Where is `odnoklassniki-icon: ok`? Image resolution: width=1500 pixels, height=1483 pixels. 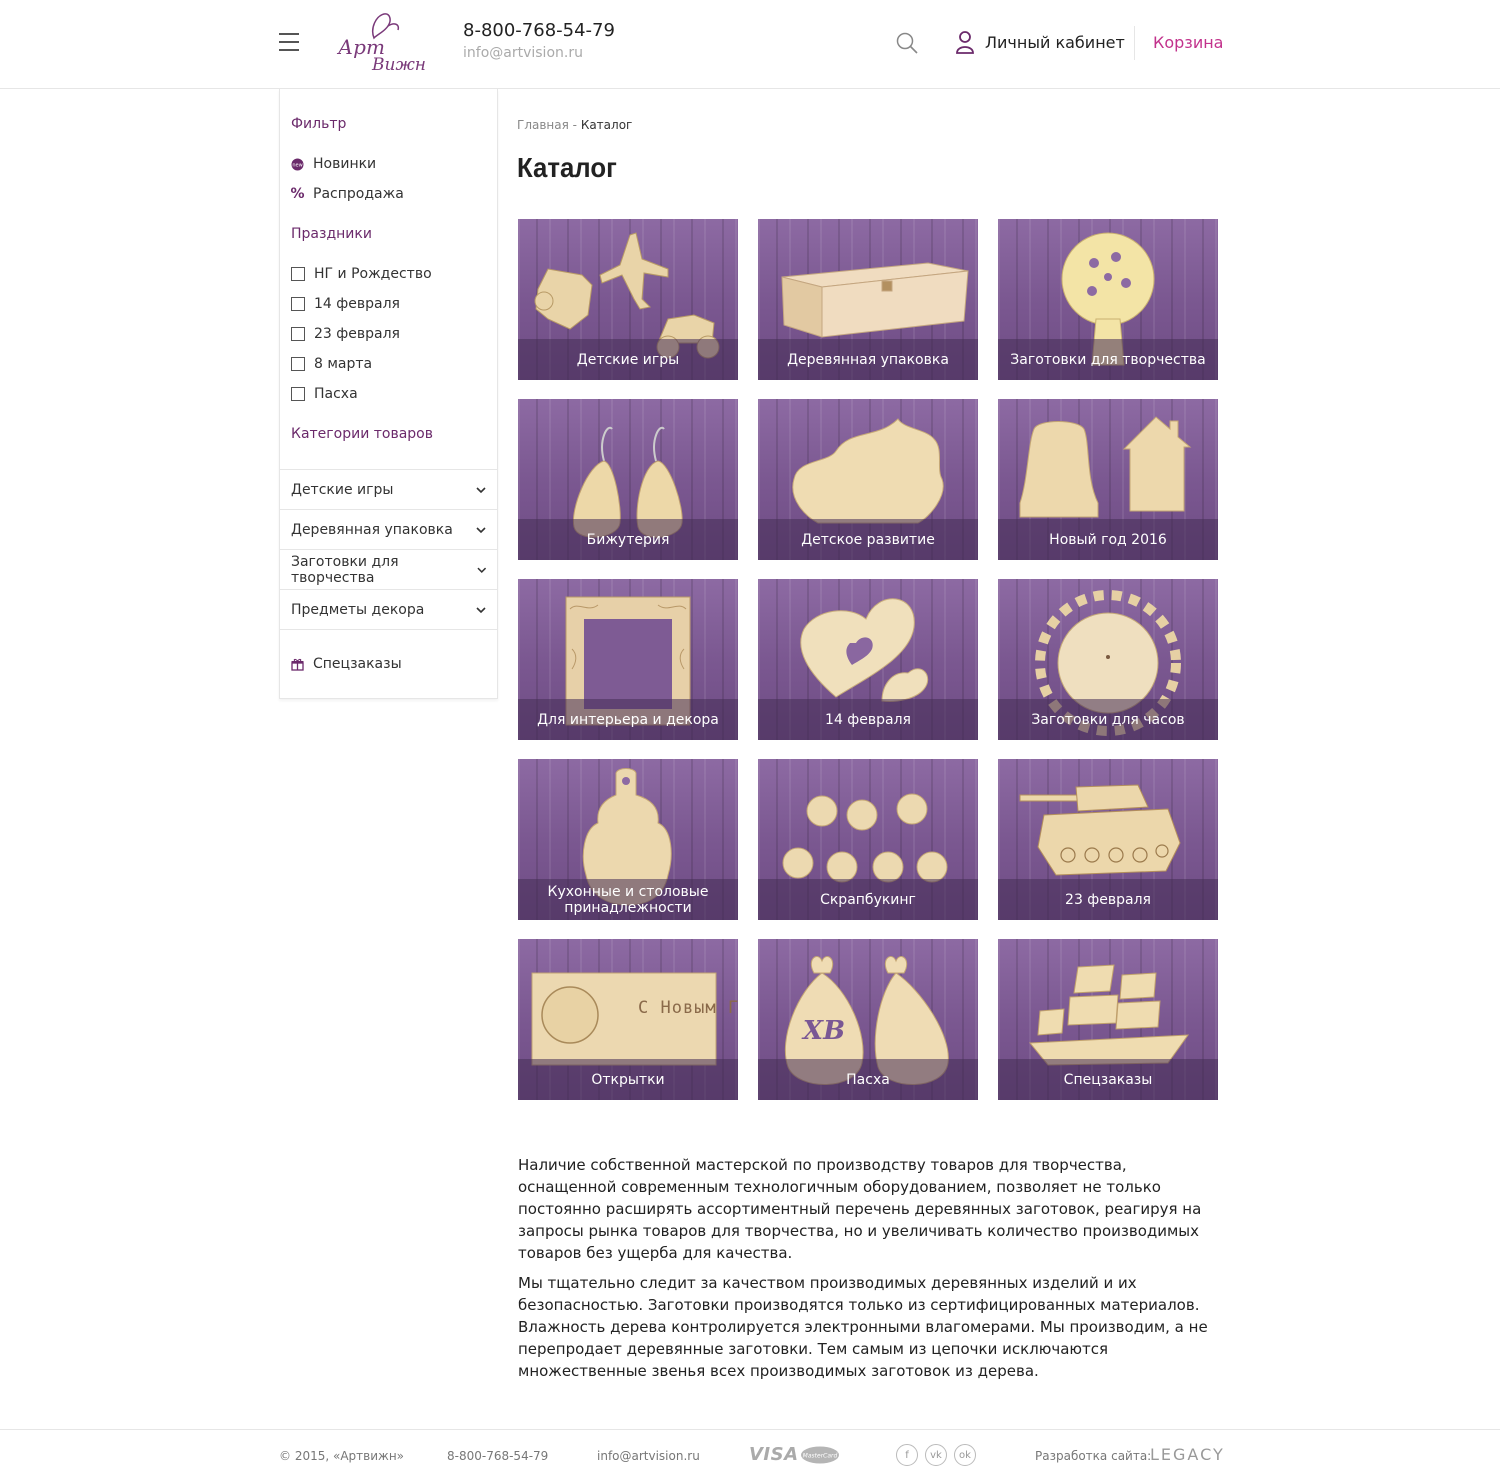 odnoklassniki-icon: ok is located at coordinates (965, 1455).